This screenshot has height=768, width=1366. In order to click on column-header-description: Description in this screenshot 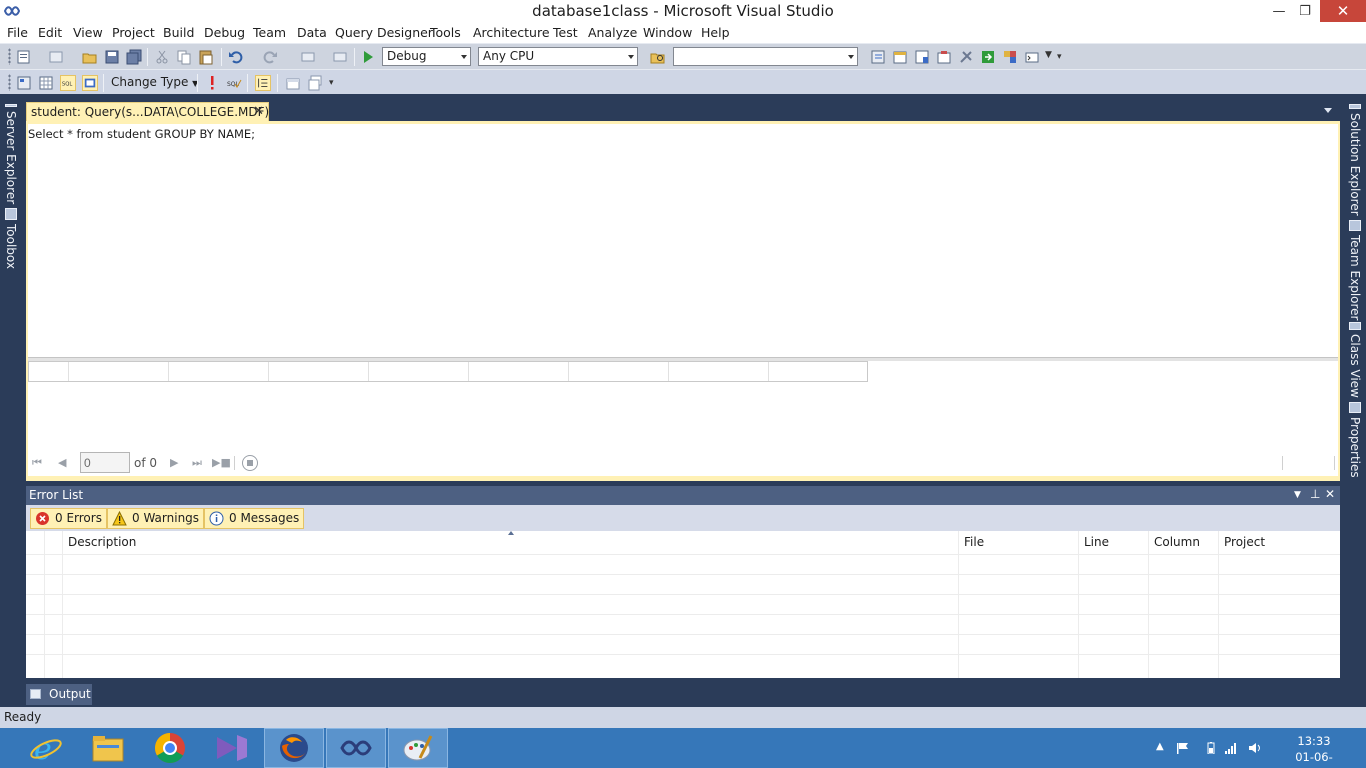, I will do `click(102, 542)`.